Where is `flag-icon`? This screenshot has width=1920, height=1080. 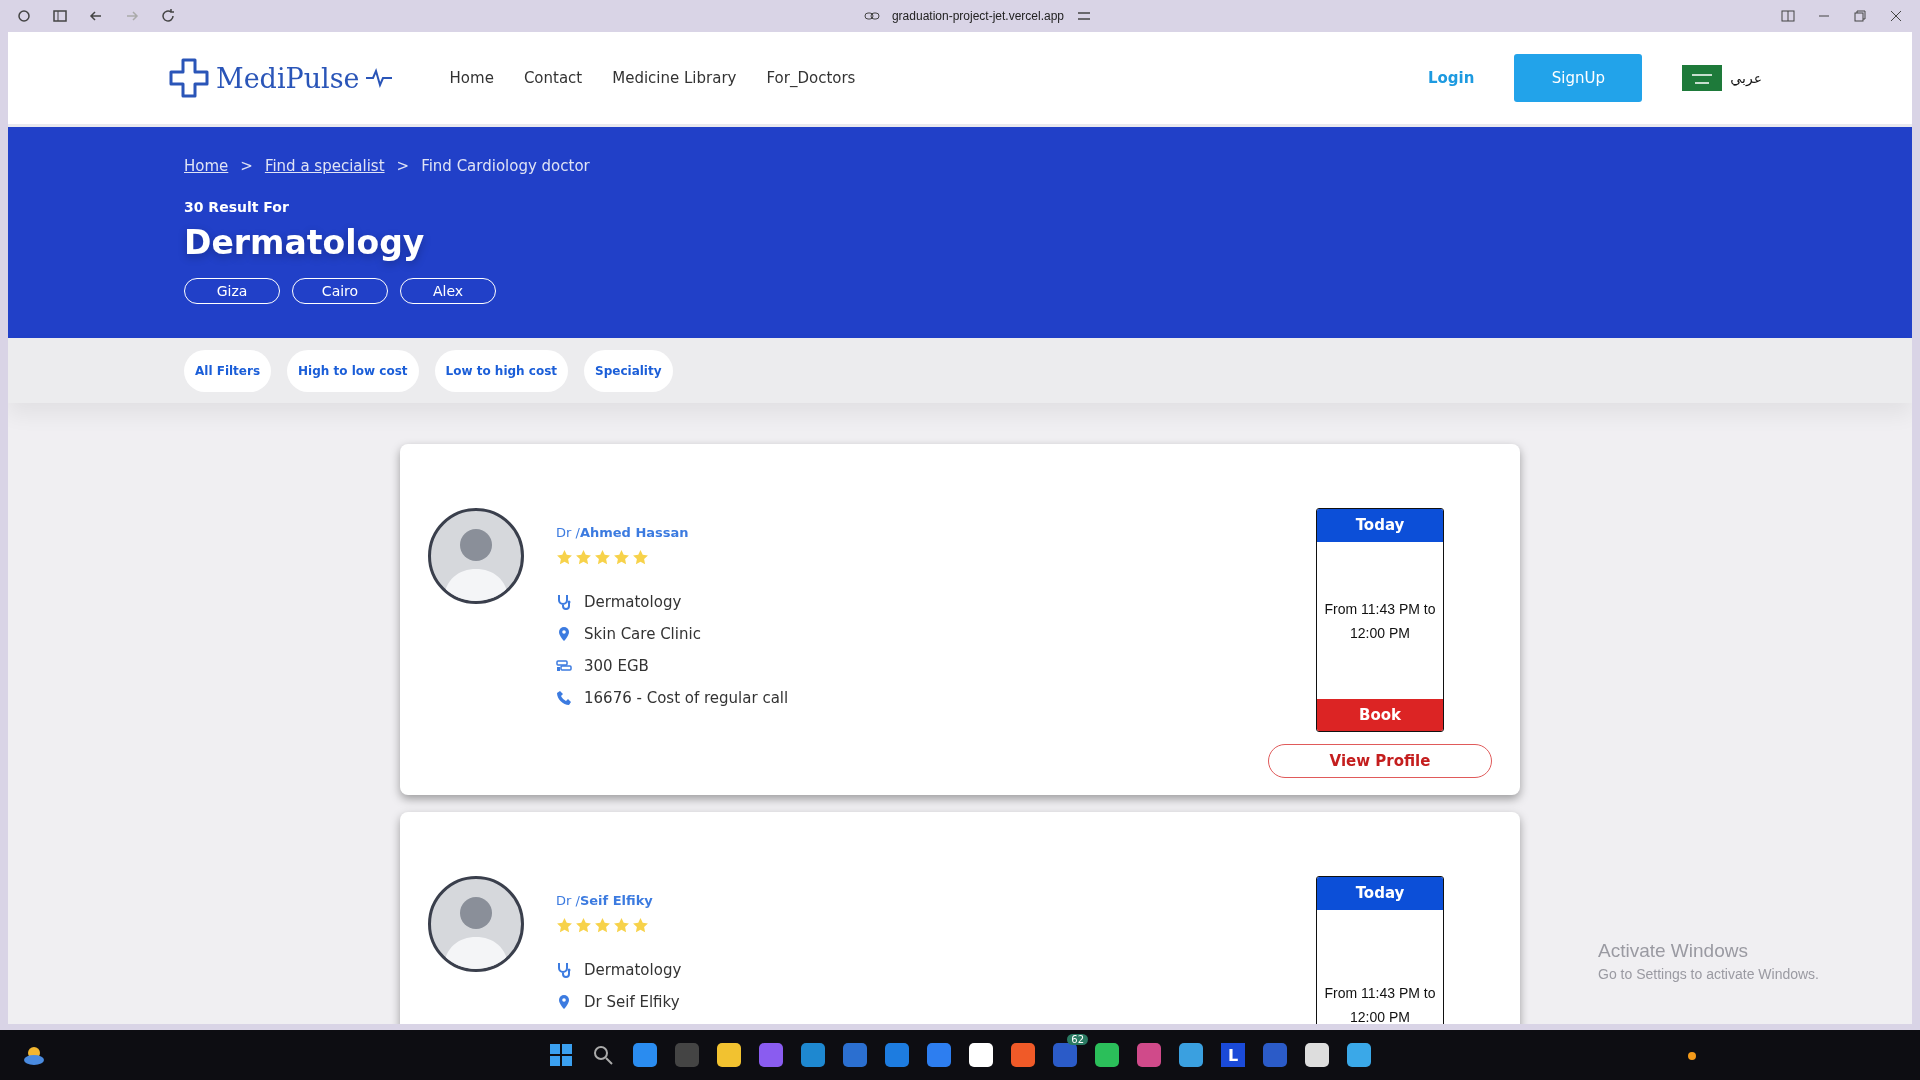
flag-icon is located at coordinates (1702, 78).